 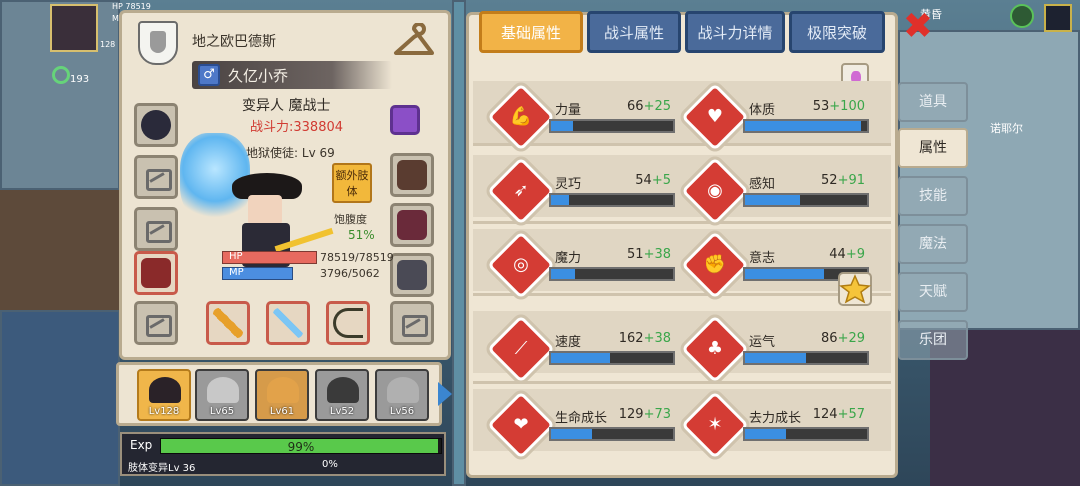 I want to click on hud-level: 128, so click(x=108, y=44).